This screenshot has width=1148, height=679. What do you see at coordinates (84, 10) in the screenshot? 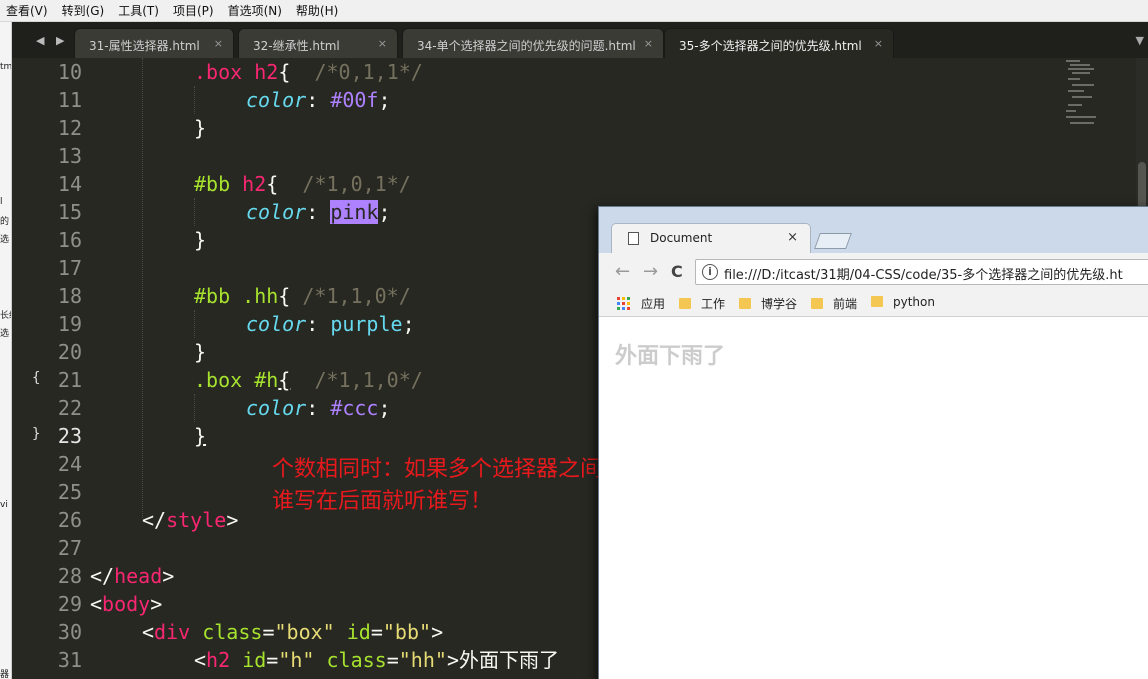
I see `menu-goto: 转到(G)` at bounding box center [84, 10].